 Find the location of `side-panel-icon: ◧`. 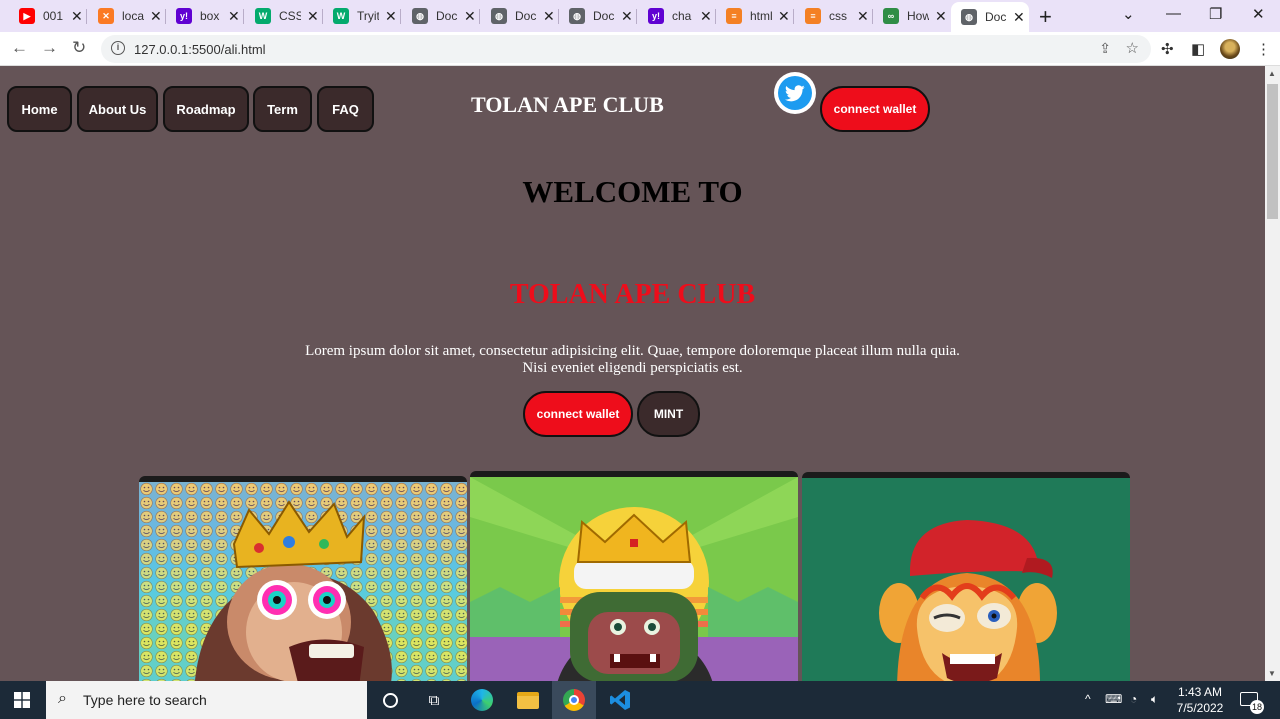

side-panel-icon: ◧ is located at coordinates (1198, 49).